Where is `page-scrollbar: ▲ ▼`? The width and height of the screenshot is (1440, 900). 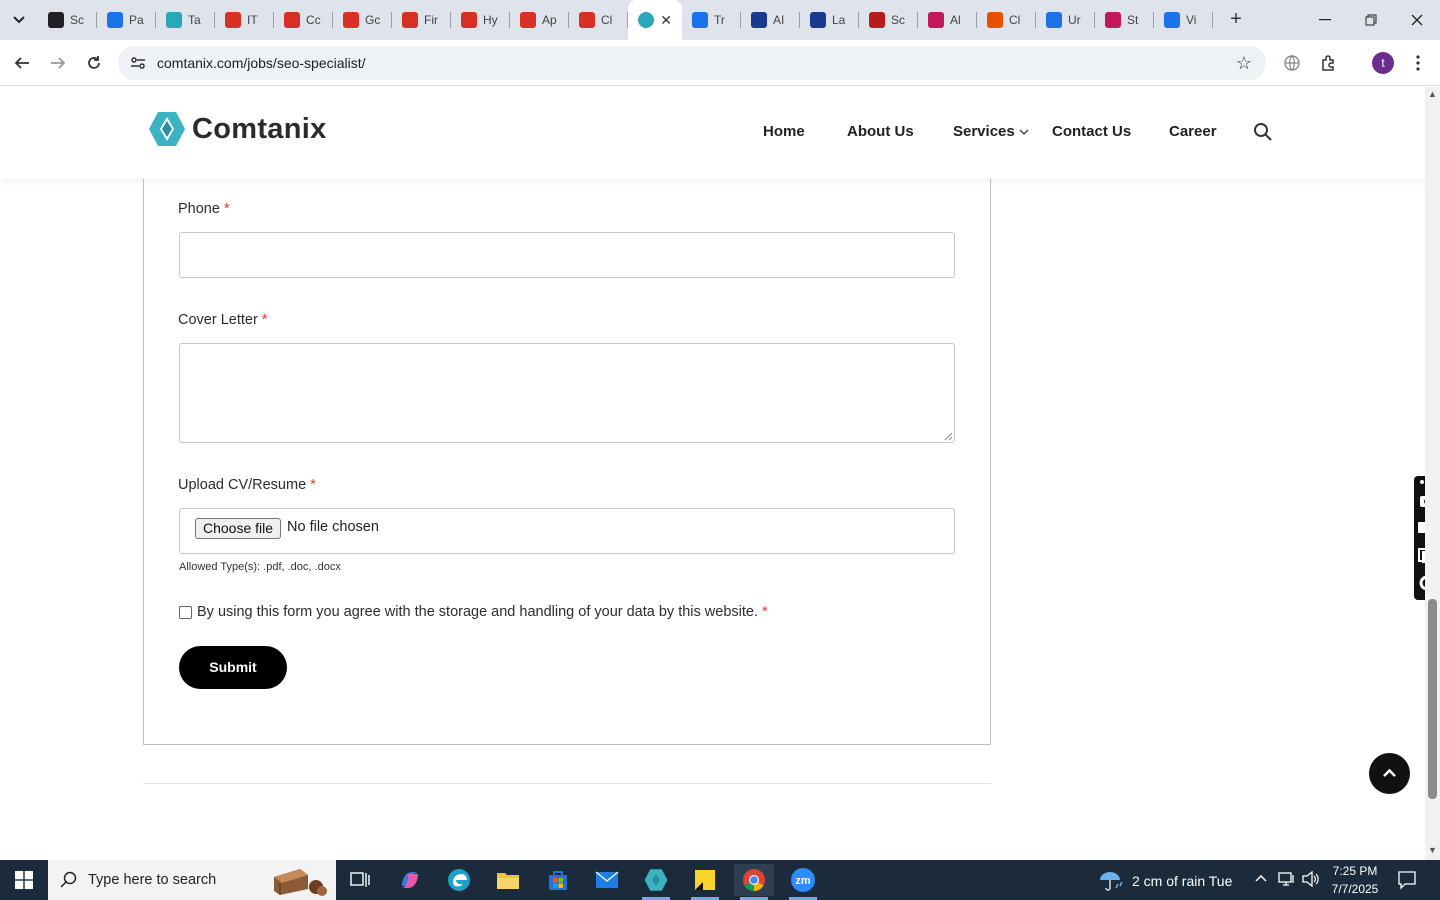
page-scrollbar: ▲ ▼ is located at coordinates (1432, 473).